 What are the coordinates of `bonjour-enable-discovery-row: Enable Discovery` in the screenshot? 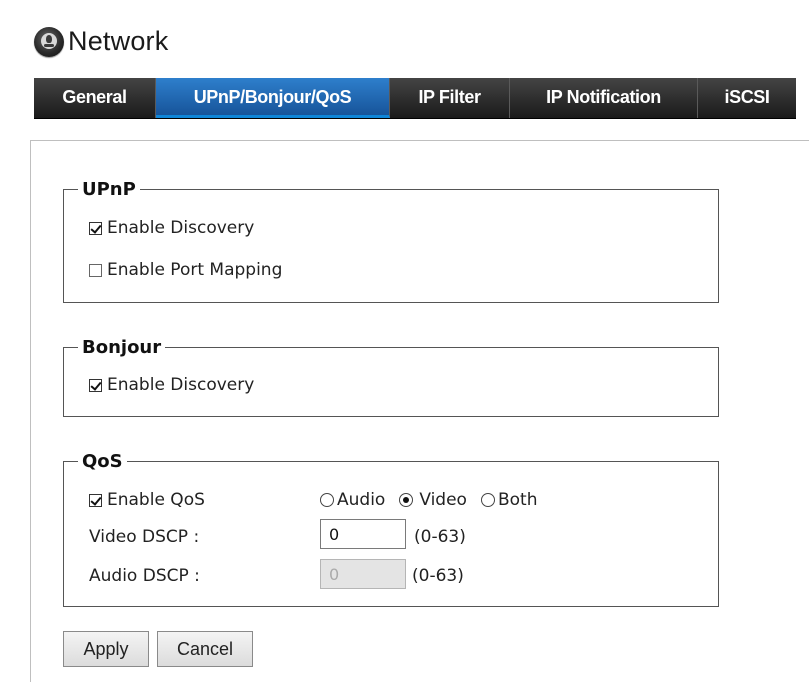 It's located at (171, 385).